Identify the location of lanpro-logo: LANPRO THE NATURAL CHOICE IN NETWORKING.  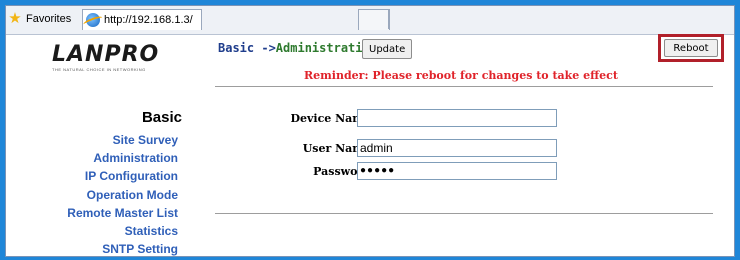
(117, 59).